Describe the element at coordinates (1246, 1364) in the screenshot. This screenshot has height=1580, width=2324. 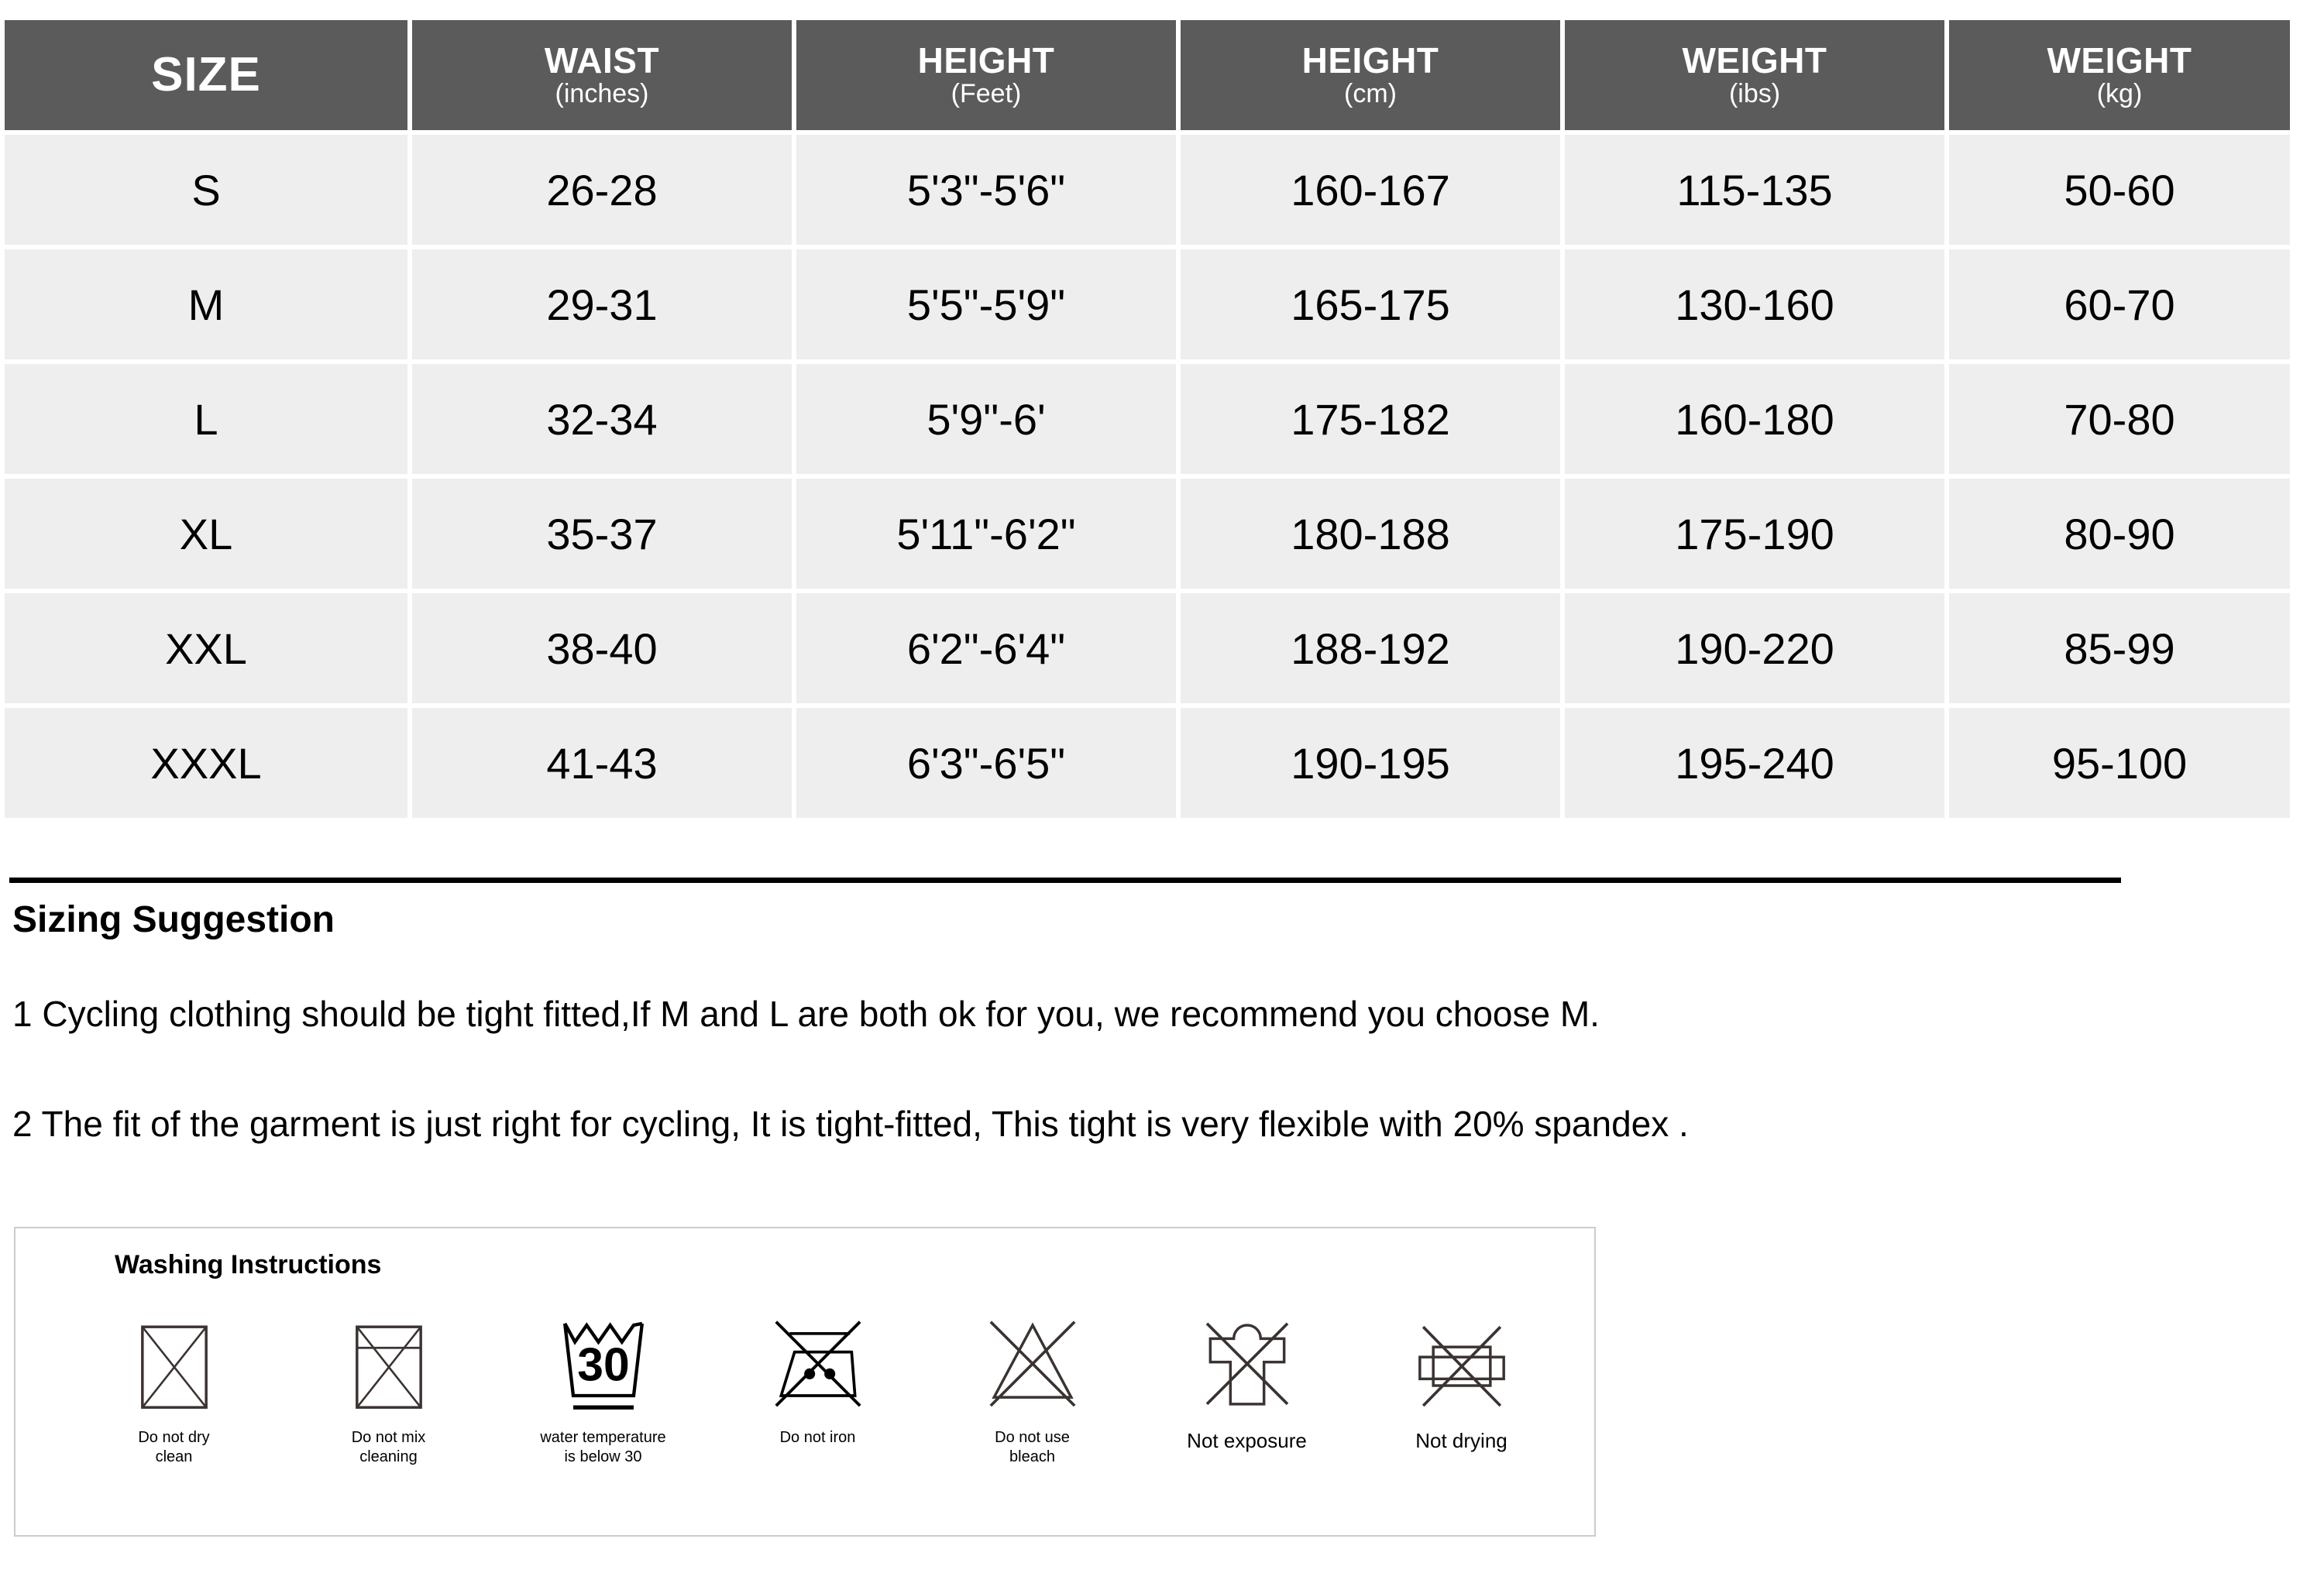
I see `no-sun-exposure-icon` at that location.